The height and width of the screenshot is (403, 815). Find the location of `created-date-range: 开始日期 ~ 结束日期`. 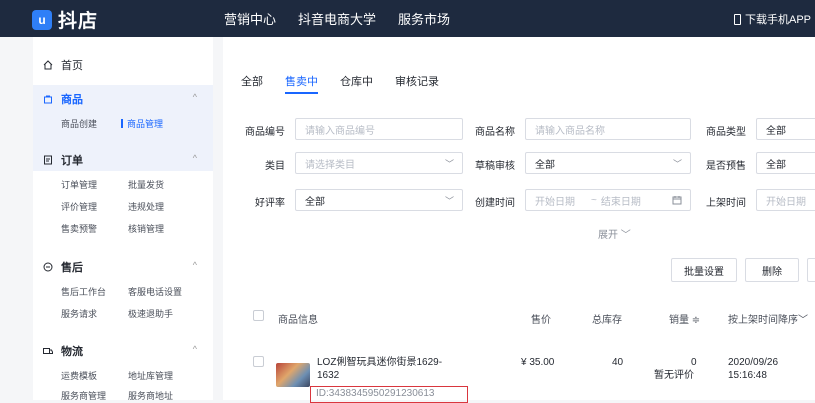

created-date-range: 开始日期 ~ 结束日期 is located at coordinates (608, 200).